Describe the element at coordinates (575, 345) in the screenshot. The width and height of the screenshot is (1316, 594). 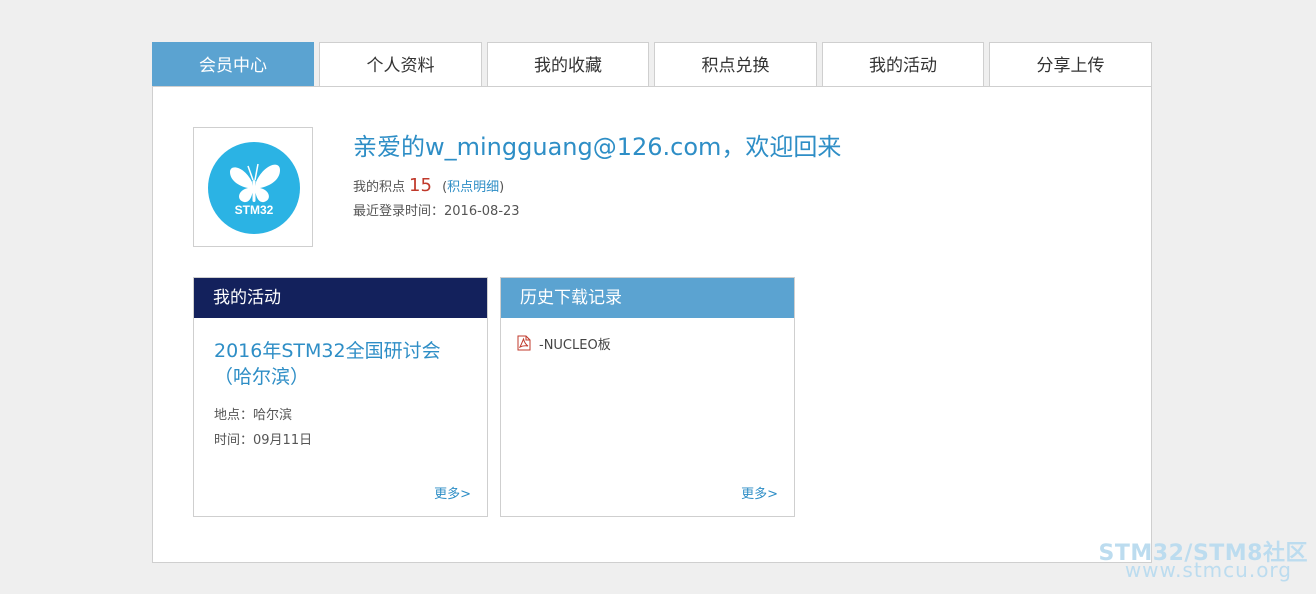
I see `download-item-name: -NUCLEO板` at that location.